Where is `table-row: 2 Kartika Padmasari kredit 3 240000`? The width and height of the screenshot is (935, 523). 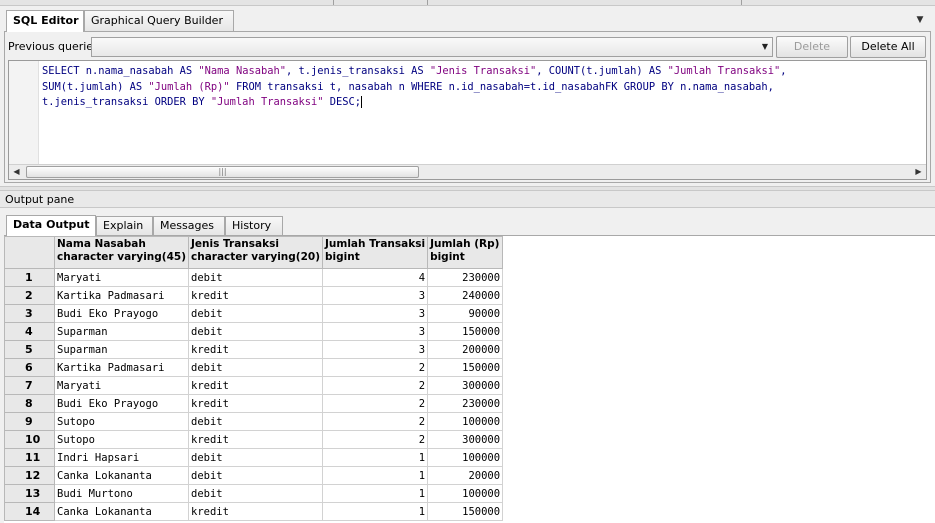 table-row: 2 Kartika Padmasari kredit 3 240000 is located at coordinates (254, 295).